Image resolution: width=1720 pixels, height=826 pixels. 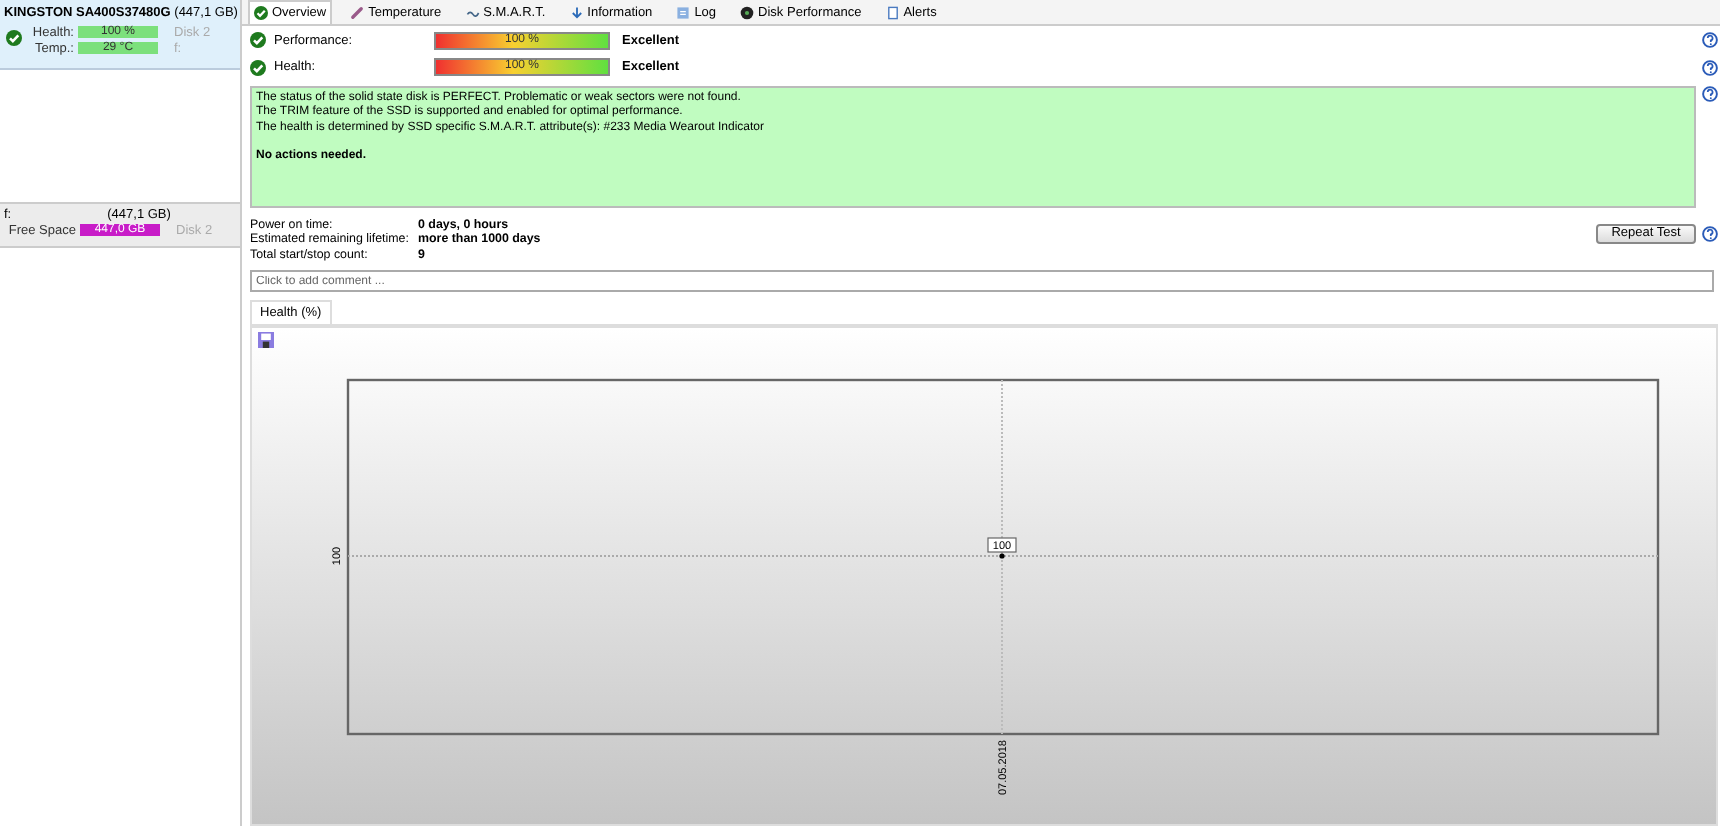 What do you see at coordinates (683, 13) in the screenshot?
I see `log-icon` at bounding box center [683, 13].